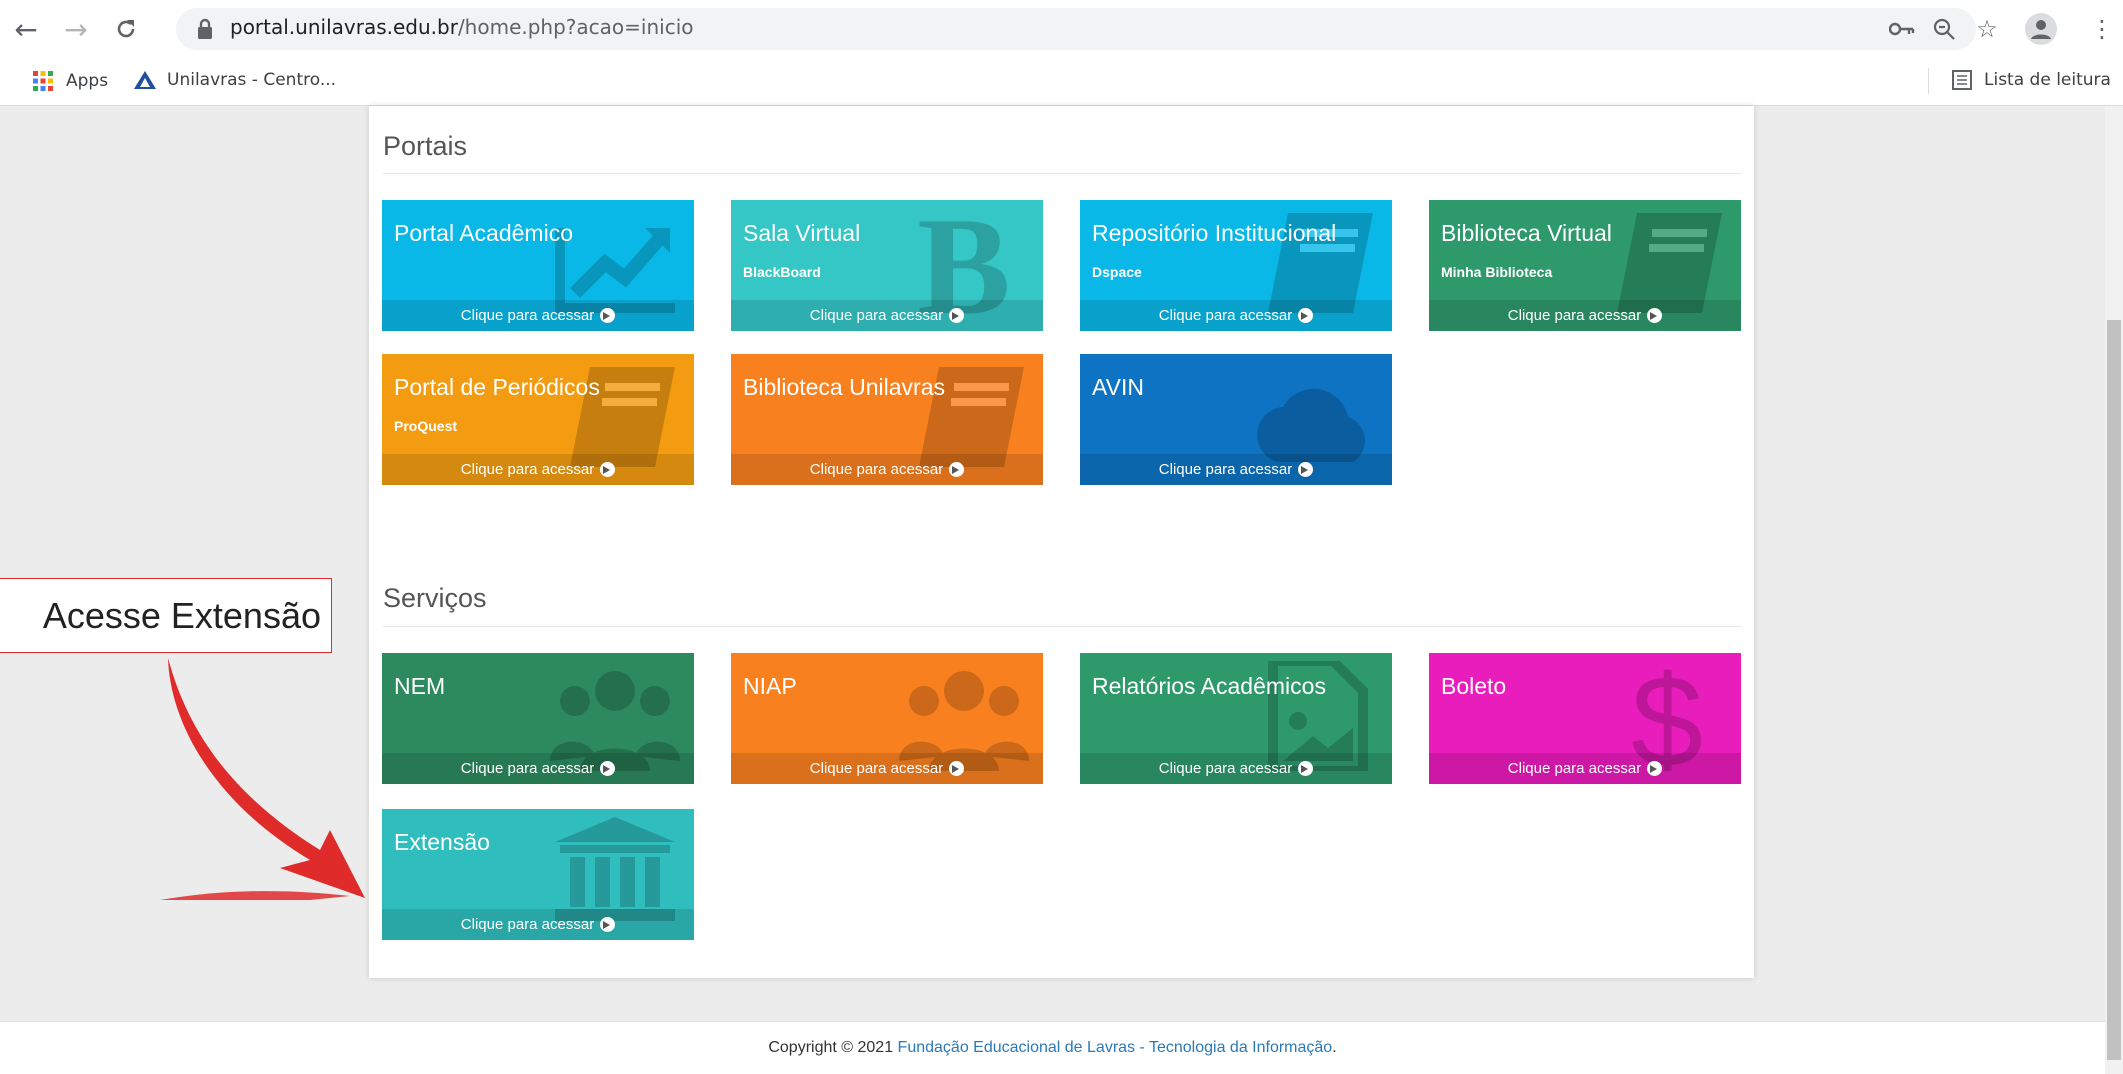 This screenshot has height=1074, width=2123. What do you see at coordinates (575, 27) in the screenshot?
I see `url-path: /home.php?acao=inicio` at bounding box center [575, 27].